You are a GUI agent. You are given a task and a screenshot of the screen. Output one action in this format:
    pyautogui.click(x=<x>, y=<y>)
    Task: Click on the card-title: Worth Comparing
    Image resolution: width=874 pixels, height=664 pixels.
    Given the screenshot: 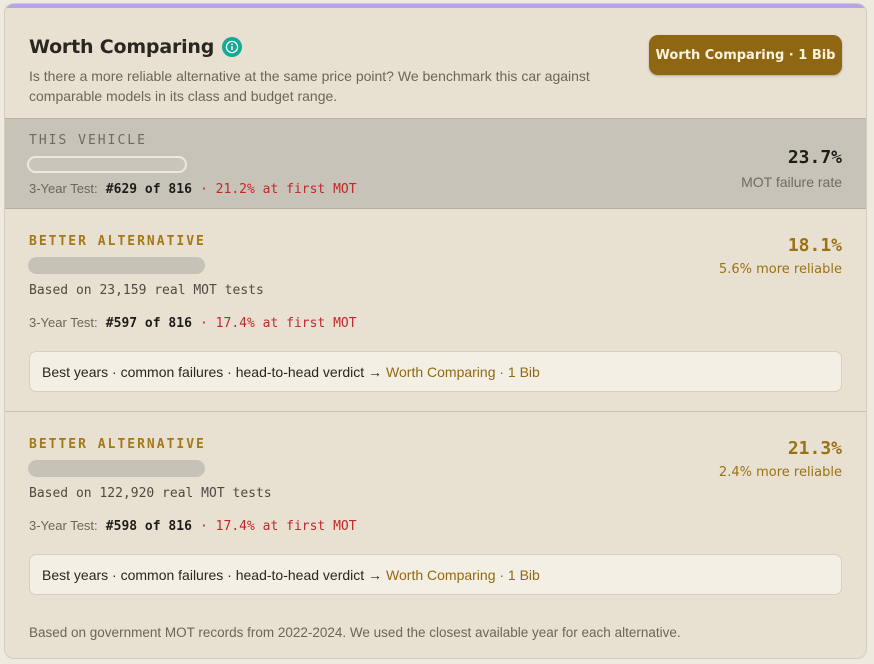 What is the action you would take?
    pyautogui.click(x=122, y=47)
    